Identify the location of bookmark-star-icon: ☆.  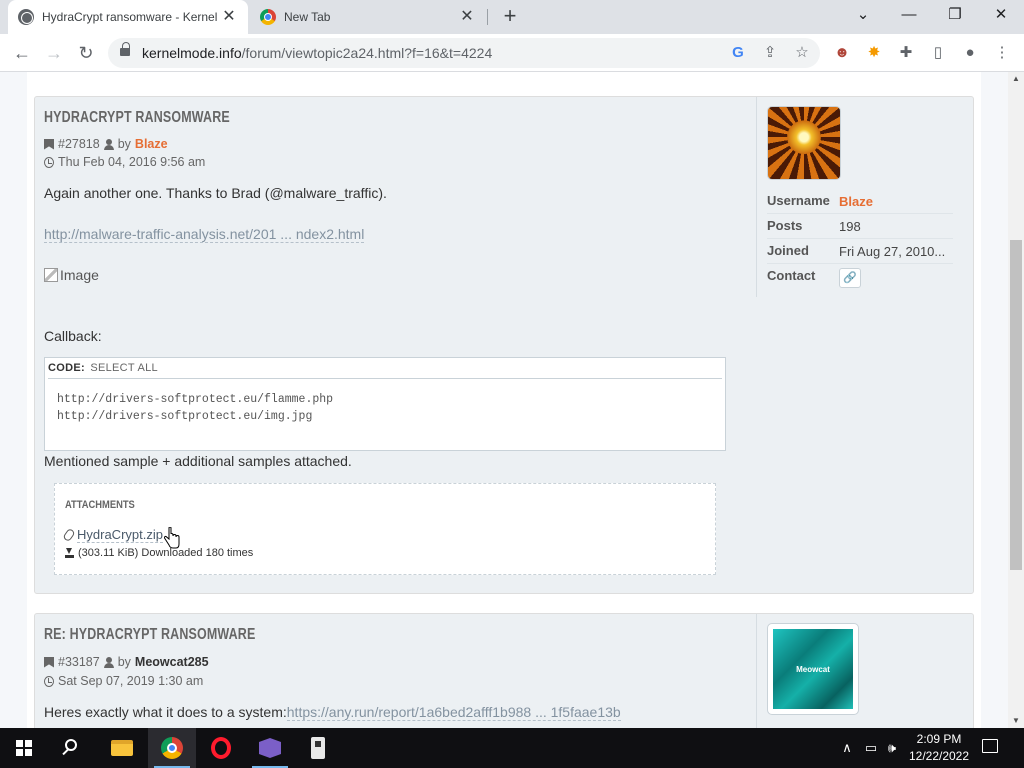
(802, 53).